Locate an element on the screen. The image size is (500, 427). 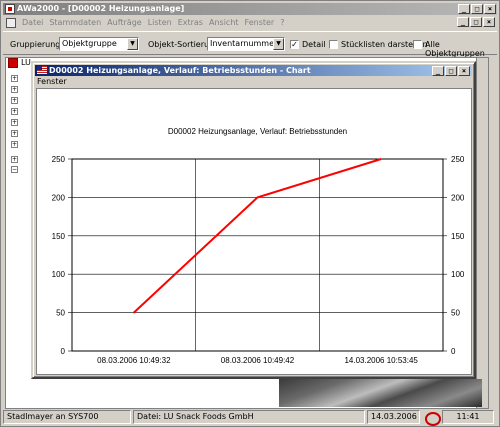
status-date: 14.03.2006 is located at coordinates (393, 417).